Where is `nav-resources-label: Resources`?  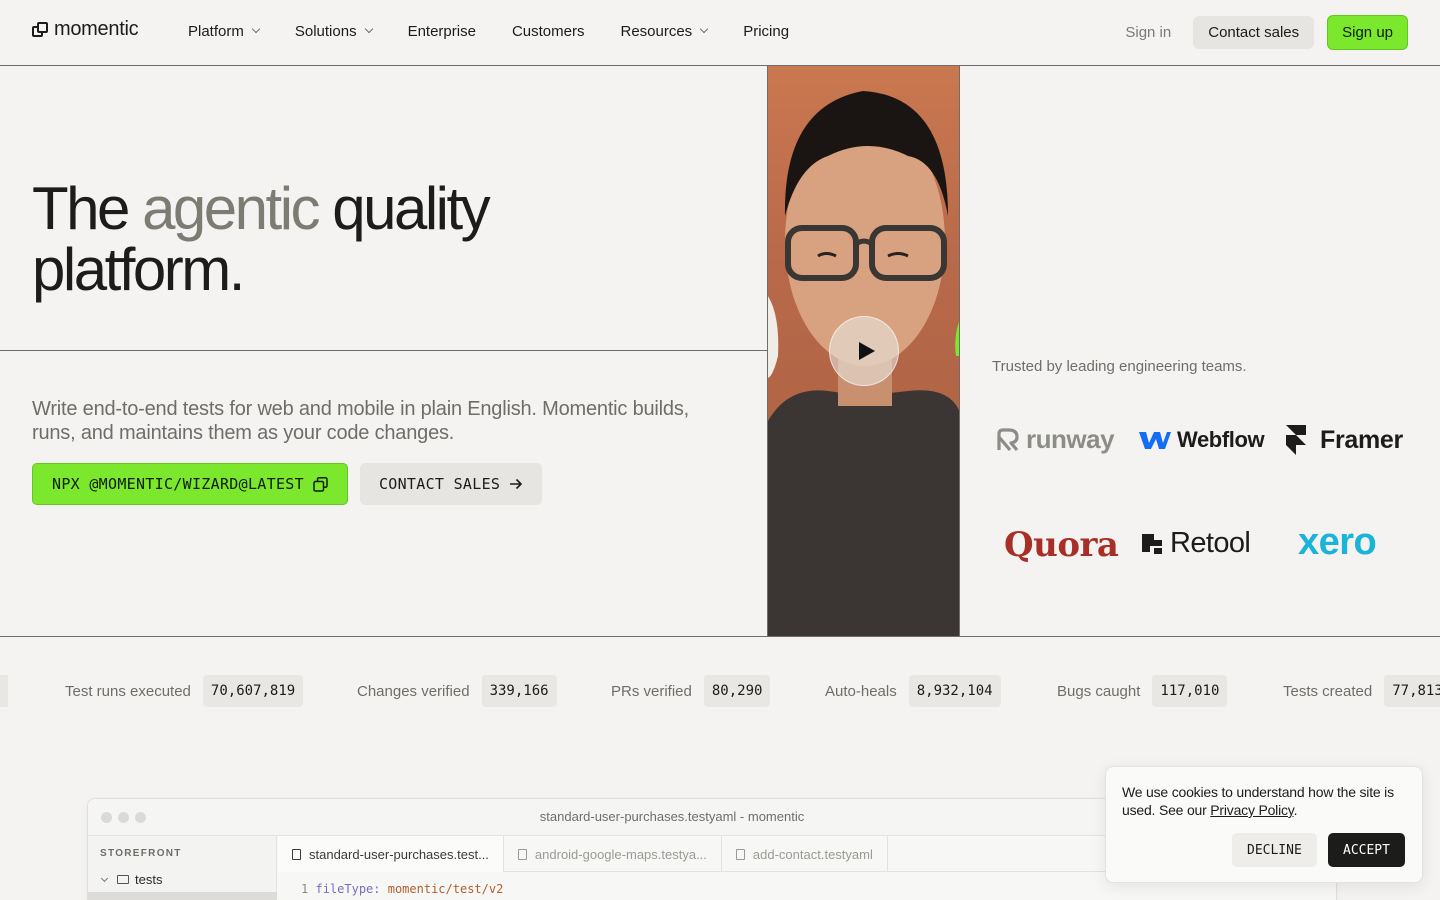
nav-resources-label: Resources is located at coordinates (656, 31).